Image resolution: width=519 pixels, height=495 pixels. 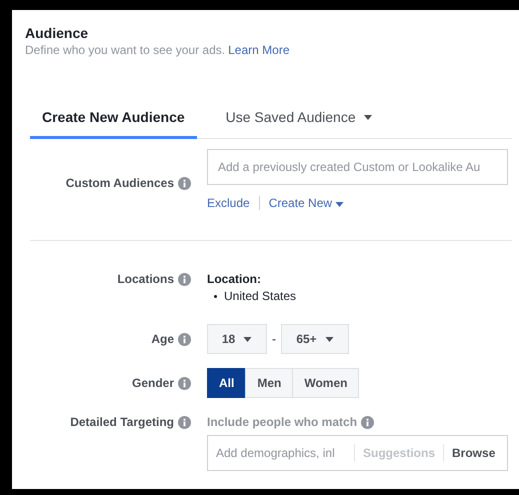 I want to click on custom-audience-field: Add a previously created Custom or Lookalike Au, so click(x=357, y=167).